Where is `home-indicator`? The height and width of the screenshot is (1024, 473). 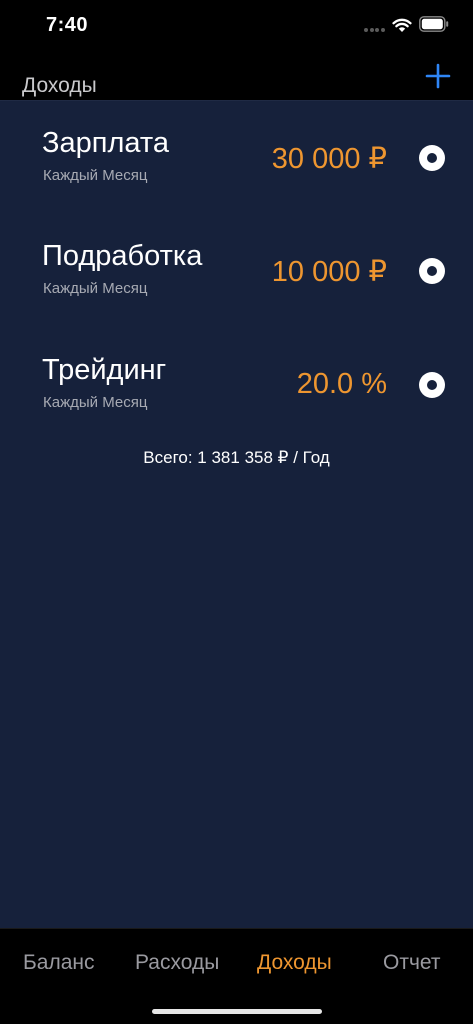
home-indicator is located at coordinates (237, 1011).